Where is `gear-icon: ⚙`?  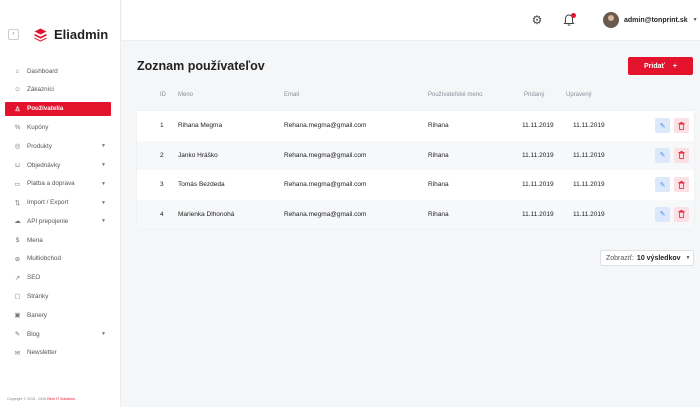 gear-icon: ⚙ is located at coordinates (537, 20).